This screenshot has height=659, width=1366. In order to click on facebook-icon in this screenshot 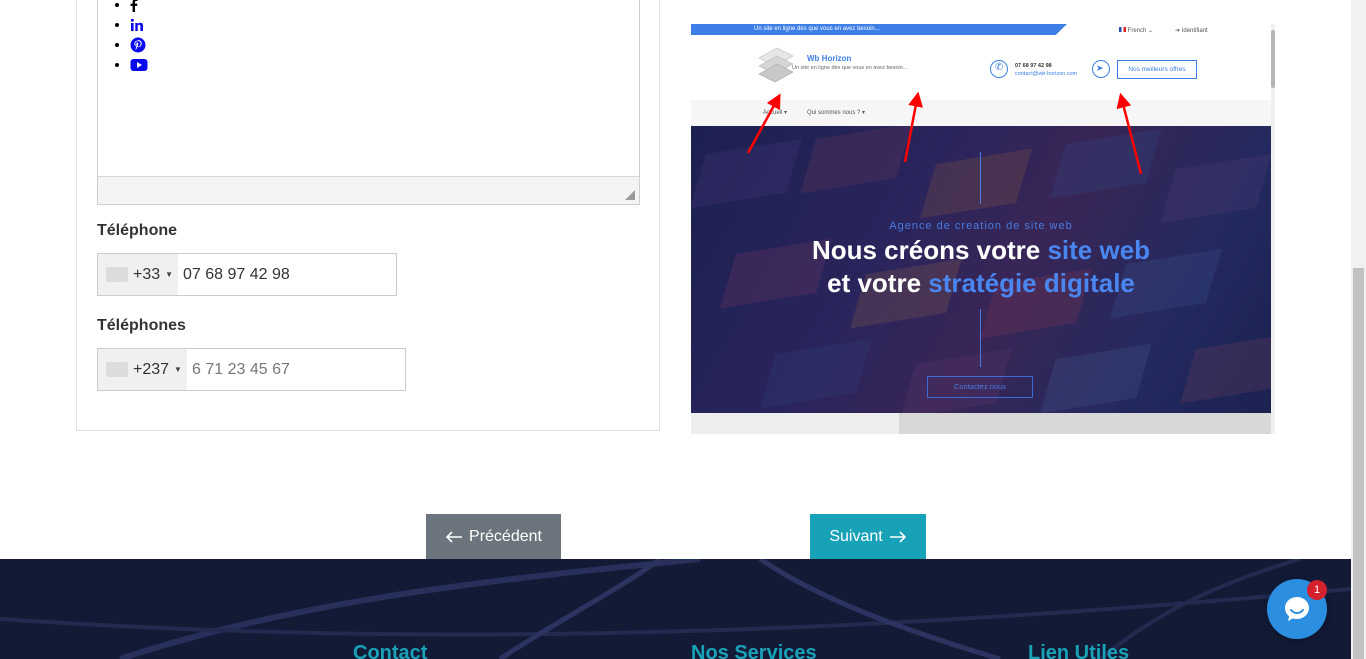, I will do `click(134, 6)`.